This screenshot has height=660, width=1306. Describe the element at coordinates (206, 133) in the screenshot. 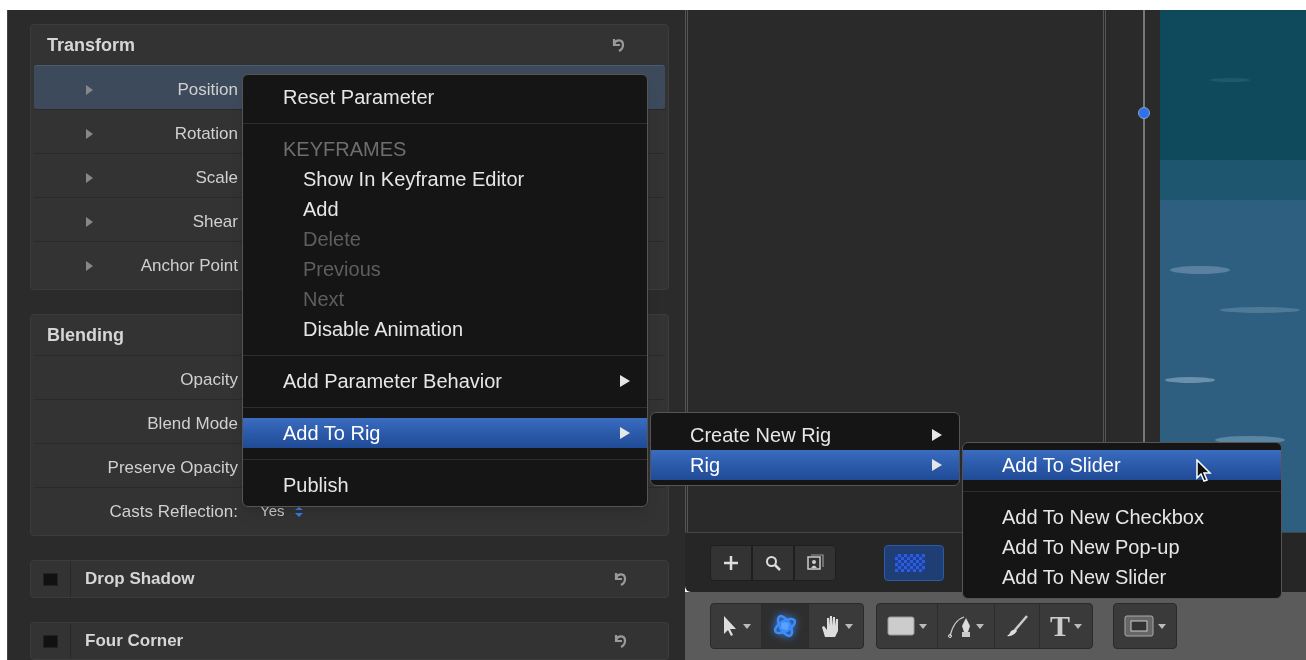

I see `parameter-label: Rotation` at that location.